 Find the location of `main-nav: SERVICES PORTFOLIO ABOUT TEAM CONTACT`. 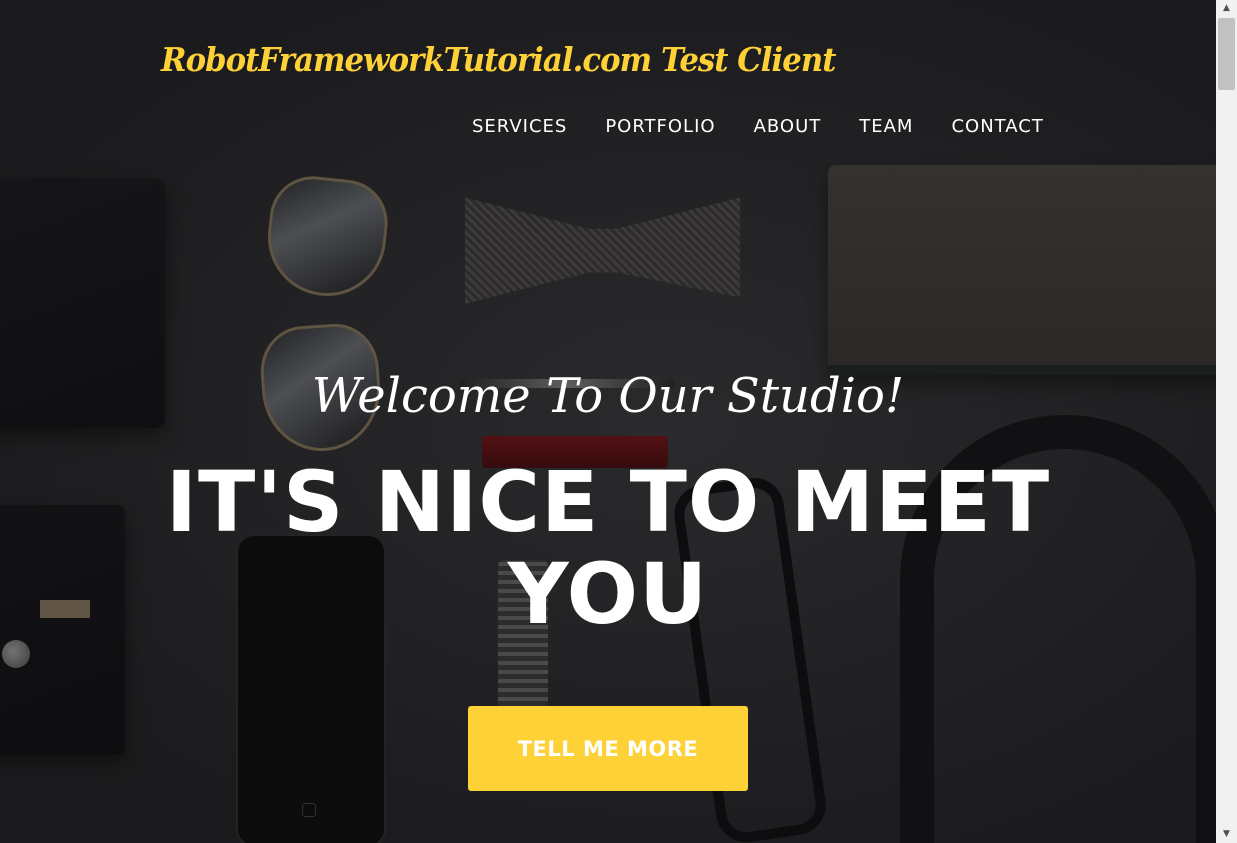

main-nav: SERVICES PORTFOLIO ABOUT TEAM CONTACT is located at coordinates (777, 126).